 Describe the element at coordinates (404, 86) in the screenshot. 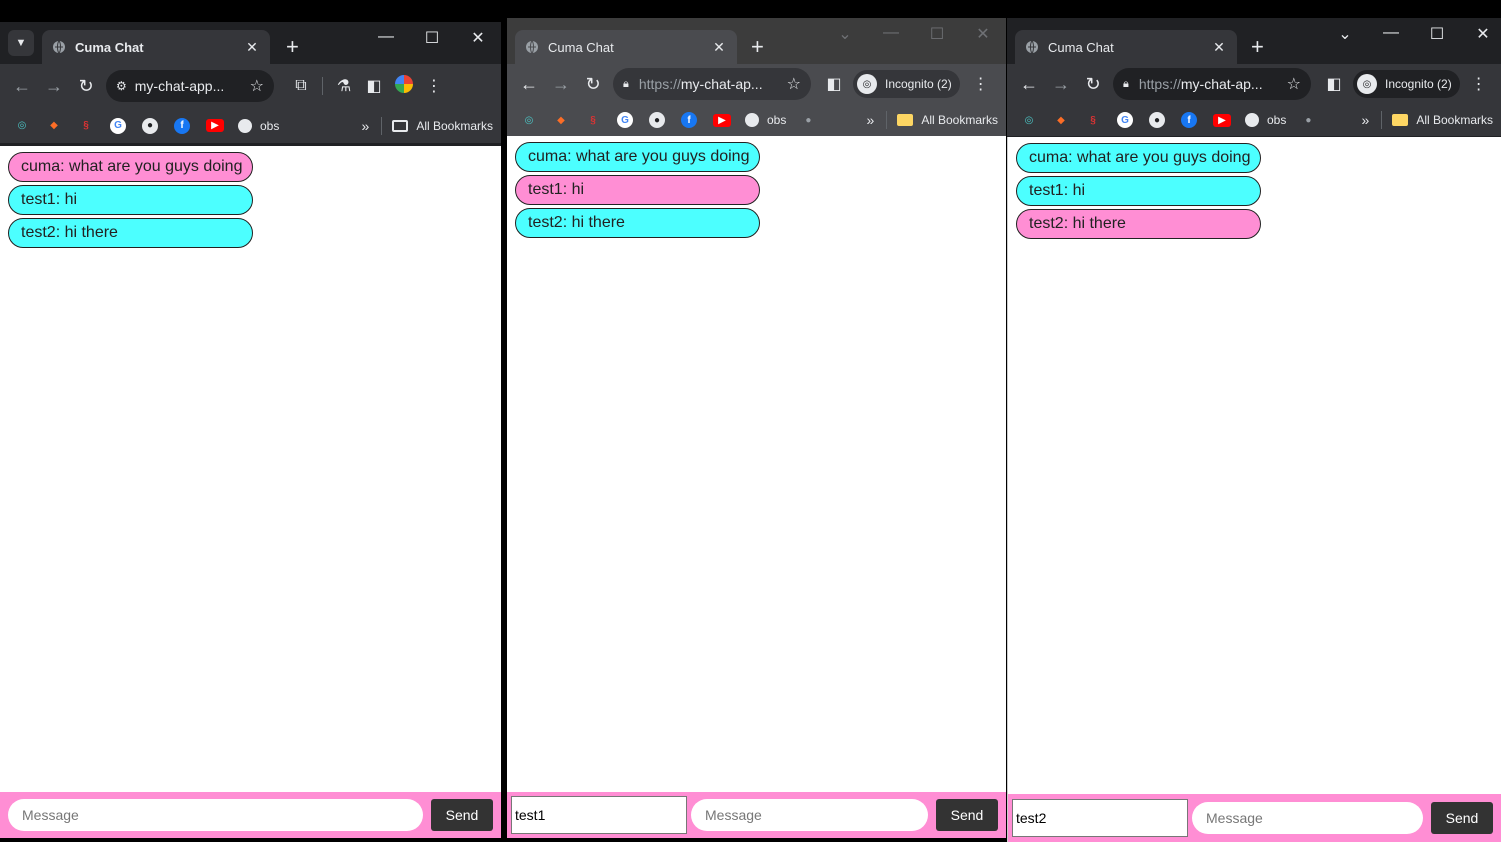

I see `profile-avatar-icon` at that location.